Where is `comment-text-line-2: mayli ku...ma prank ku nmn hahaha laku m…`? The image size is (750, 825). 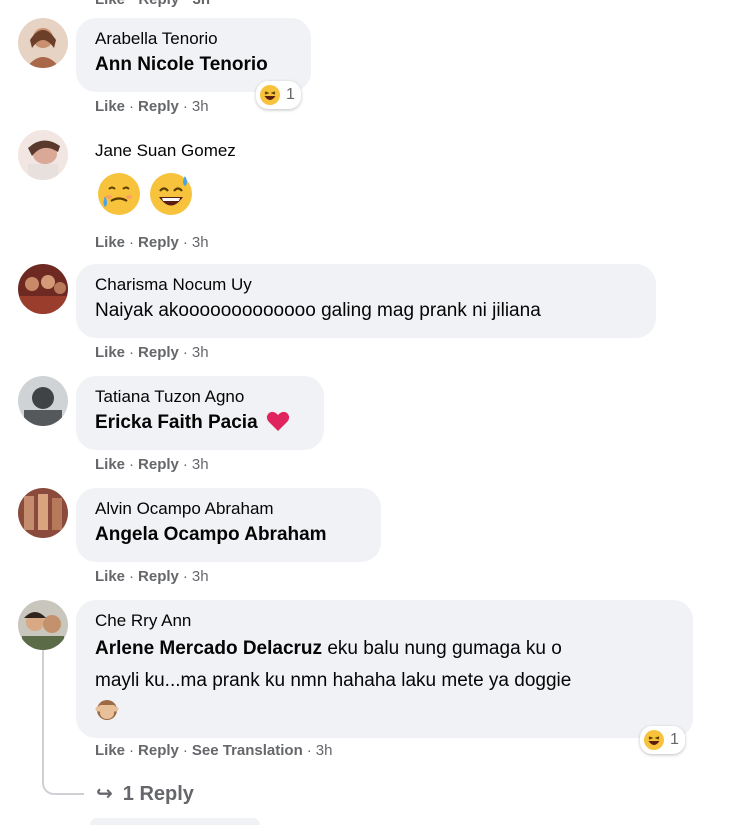
comment-text-line-2: mayli ku...ma prank ku nmn hahaha laku m… is located at coordinates (333, 680).